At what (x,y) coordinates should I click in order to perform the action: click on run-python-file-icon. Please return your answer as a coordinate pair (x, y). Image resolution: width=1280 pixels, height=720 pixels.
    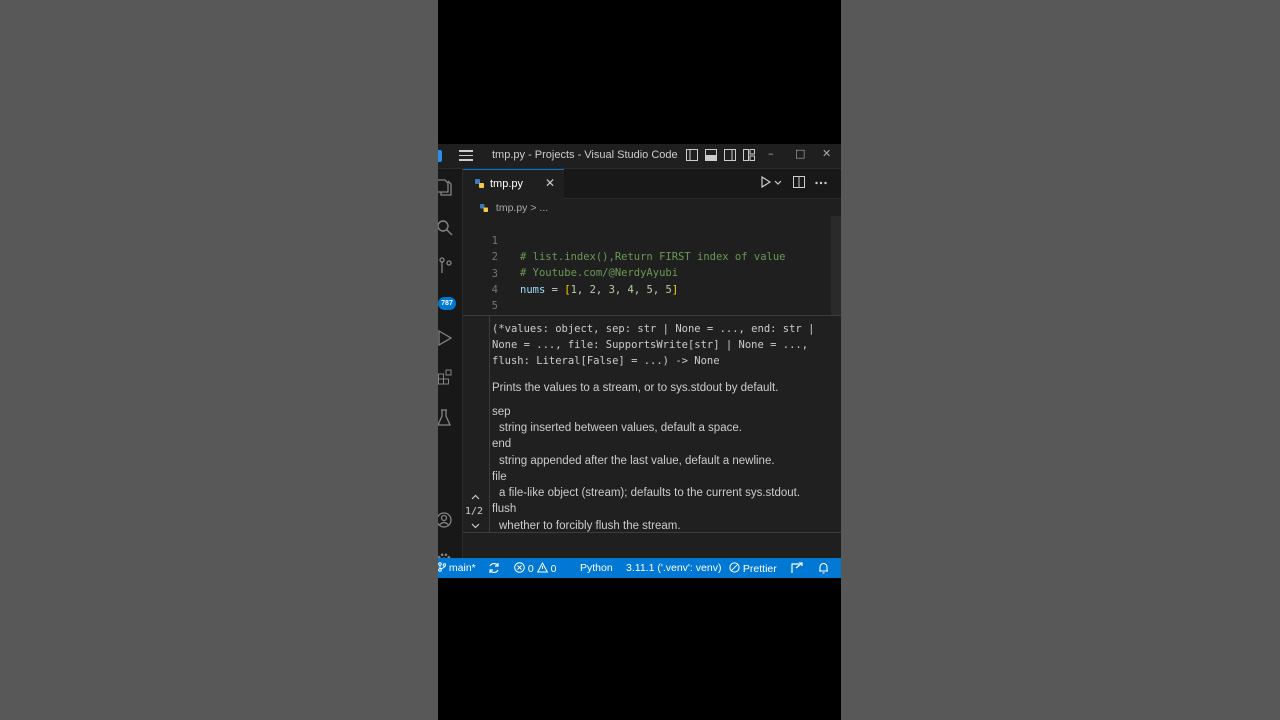
    Looking at the image, I should click on (766, 182).